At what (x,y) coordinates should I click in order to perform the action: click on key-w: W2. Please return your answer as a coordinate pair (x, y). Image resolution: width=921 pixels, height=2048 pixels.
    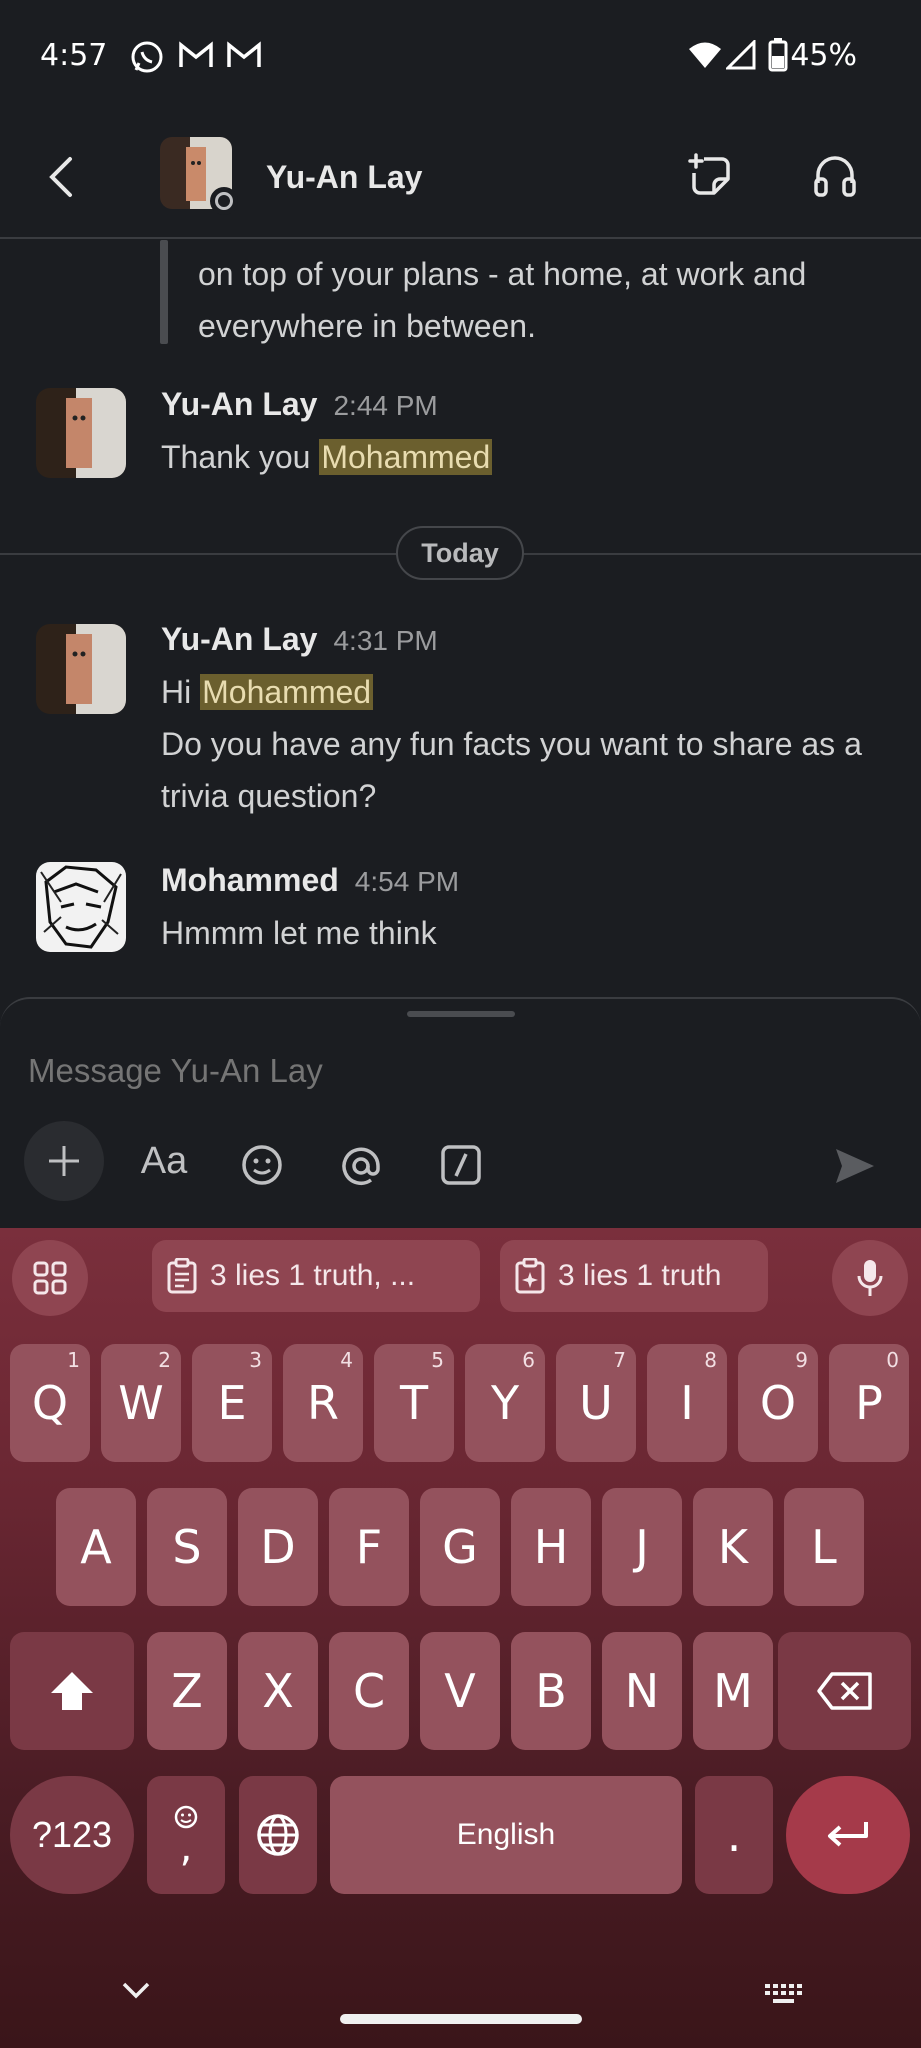
    Looking at the image, I should click on (141, 1403).